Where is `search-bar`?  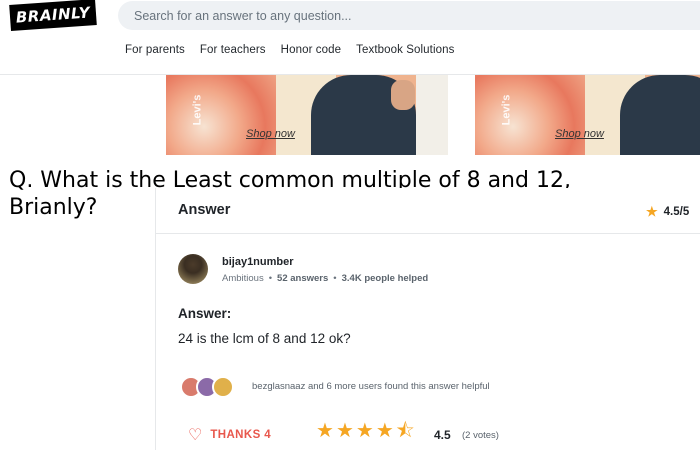
search-bar is located at coordinates (409, 15).